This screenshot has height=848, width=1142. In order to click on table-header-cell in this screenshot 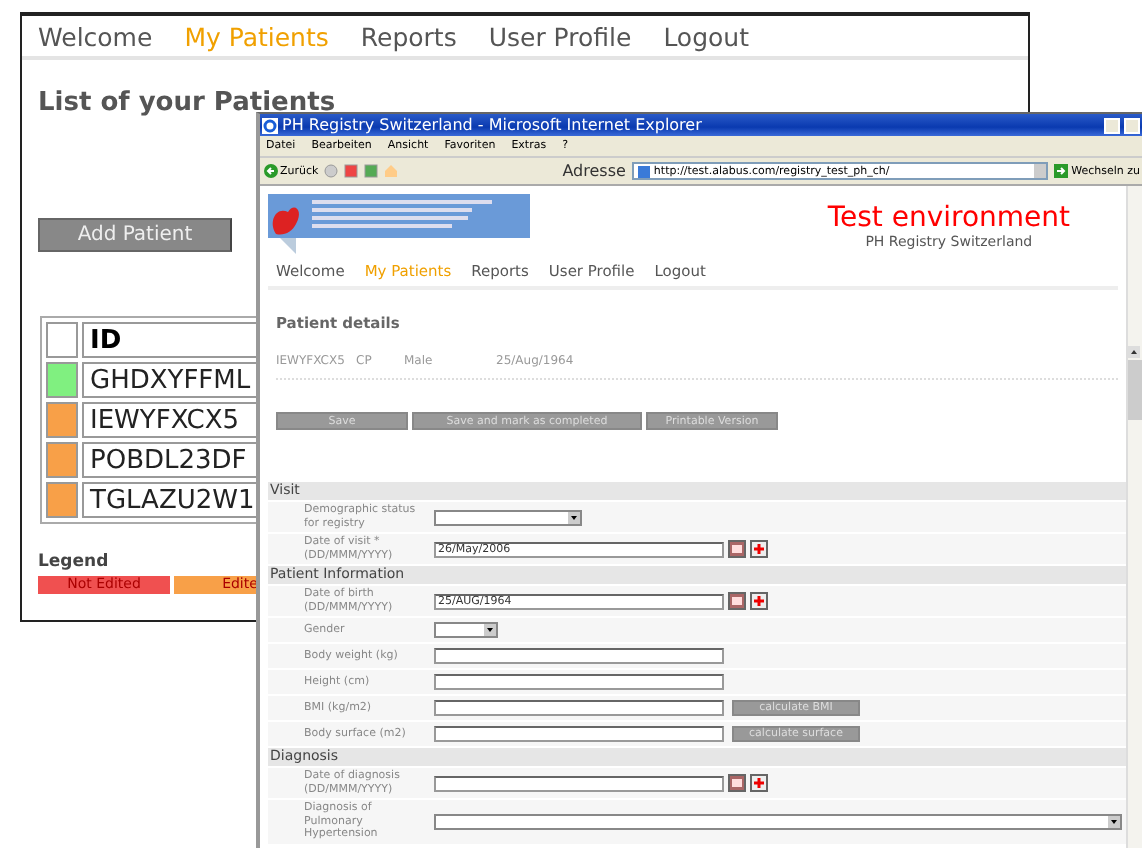, I will do `click(62, 340)`.